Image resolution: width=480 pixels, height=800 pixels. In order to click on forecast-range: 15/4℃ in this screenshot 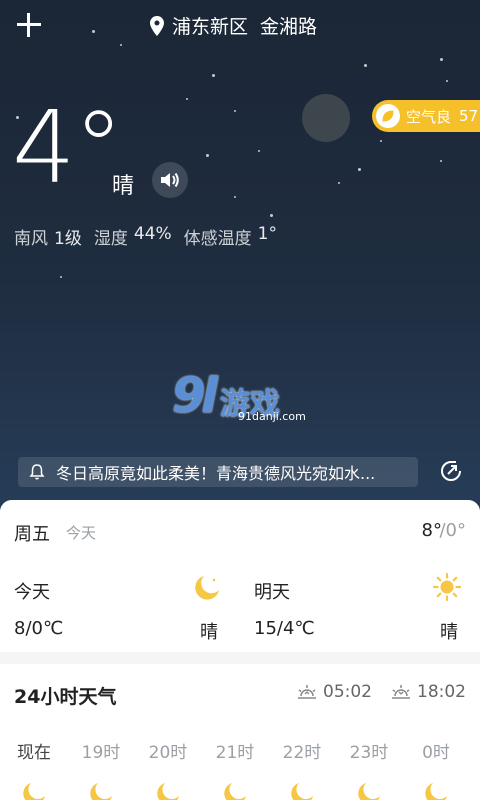, I will do `click(284, 628)`.